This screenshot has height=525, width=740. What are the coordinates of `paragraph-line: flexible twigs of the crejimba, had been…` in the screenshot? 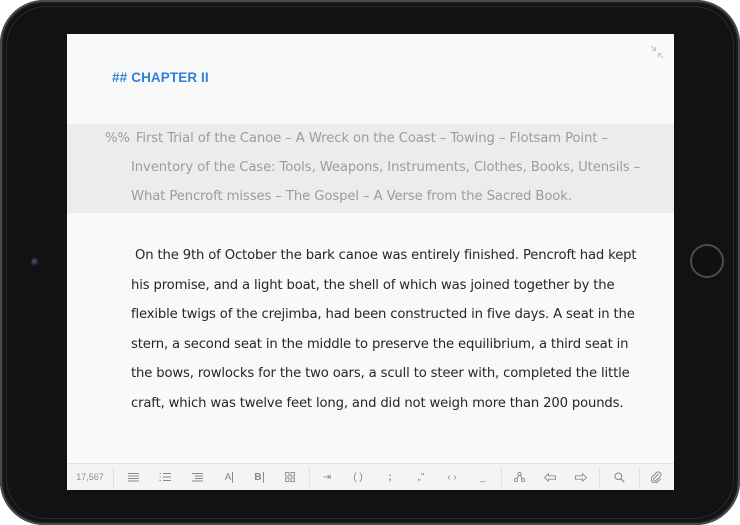 It's located at (383, 314).